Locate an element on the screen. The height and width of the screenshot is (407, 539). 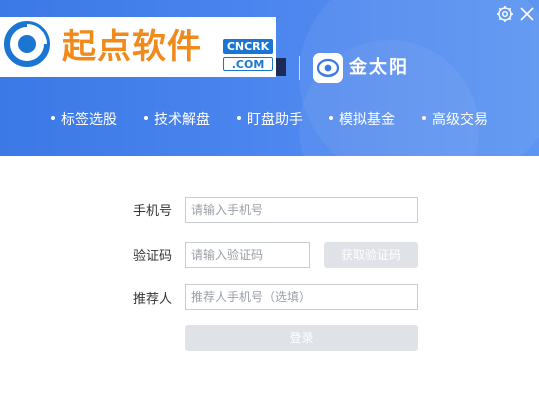
nav-item-advanced-trading: 高级交易 is located at coordinates (455, 120).